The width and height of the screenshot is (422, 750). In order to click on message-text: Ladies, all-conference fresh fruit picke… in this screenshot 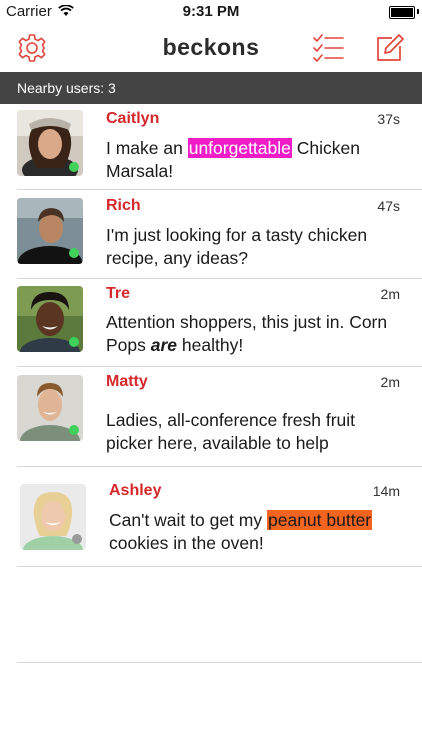, I will do `click(231, 431)`.